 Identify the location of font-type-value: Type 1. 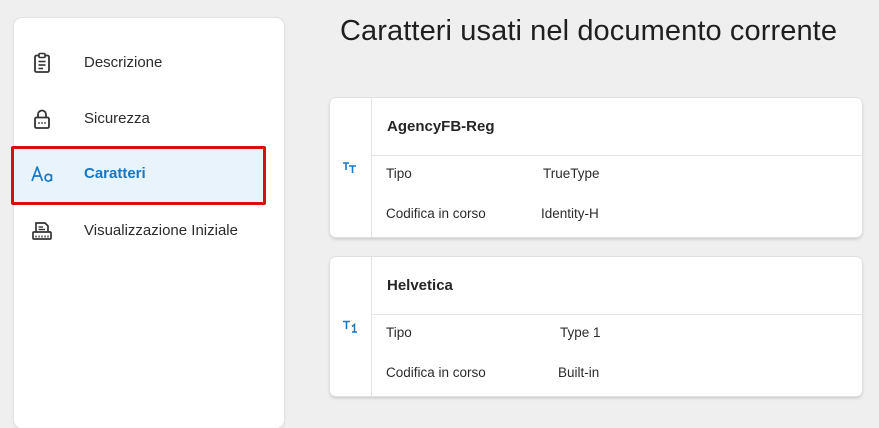
(580, 332).